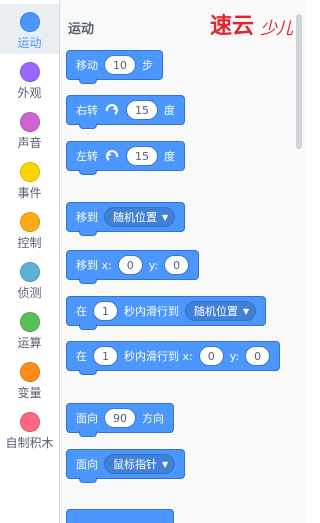 Image resolution: width=320 pixels, height=523 pixels. Describe the element at coordinates (29, 243) in the screenshot. I see `category-label: 控制` at that location.